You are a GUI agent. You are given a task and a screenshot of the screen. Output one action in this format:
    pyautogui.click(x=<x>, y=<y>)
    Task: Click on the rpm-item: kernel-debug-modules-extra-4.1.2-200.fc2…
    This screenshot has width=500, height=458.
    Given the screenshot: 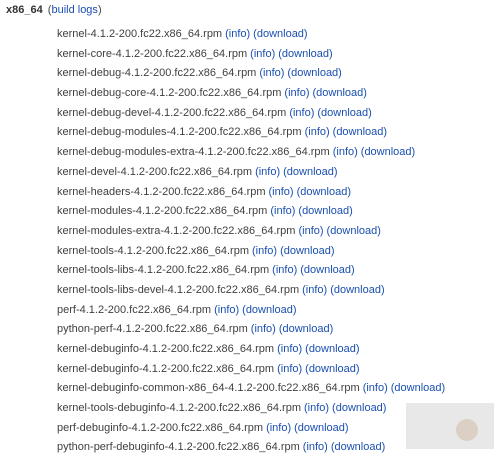 What is the action you would take?
    pyautogui.click(x=251, y=153)
    